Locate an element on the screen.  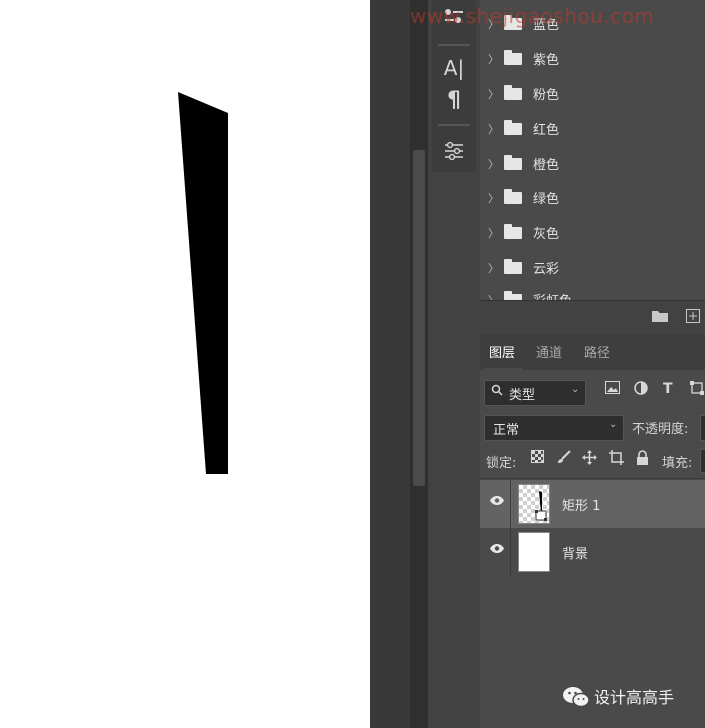
type-filter-icon: T is located at coordinates (668, 389).